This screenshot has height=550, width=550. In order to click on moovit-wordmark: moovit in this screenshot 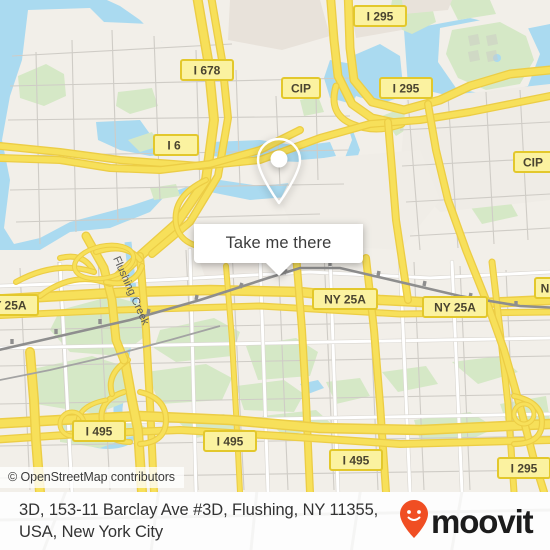, I will do `click(482, 521)`.